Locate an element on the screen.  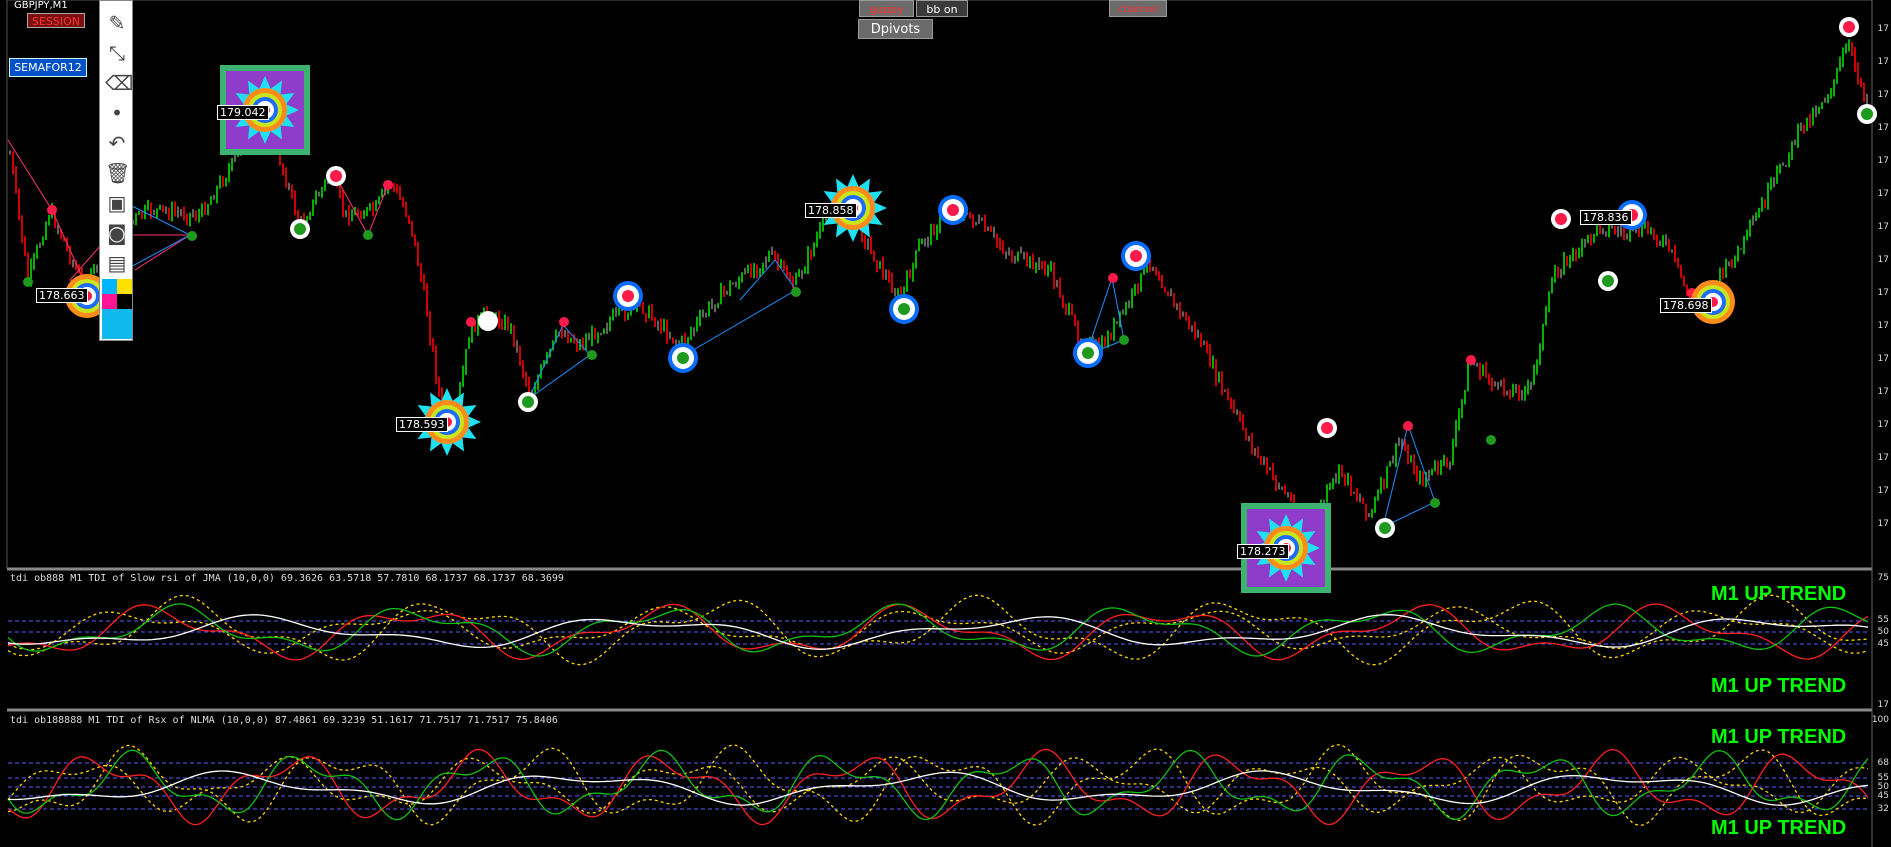
price-label: 178.698 is located at coordinates (1686, 305).